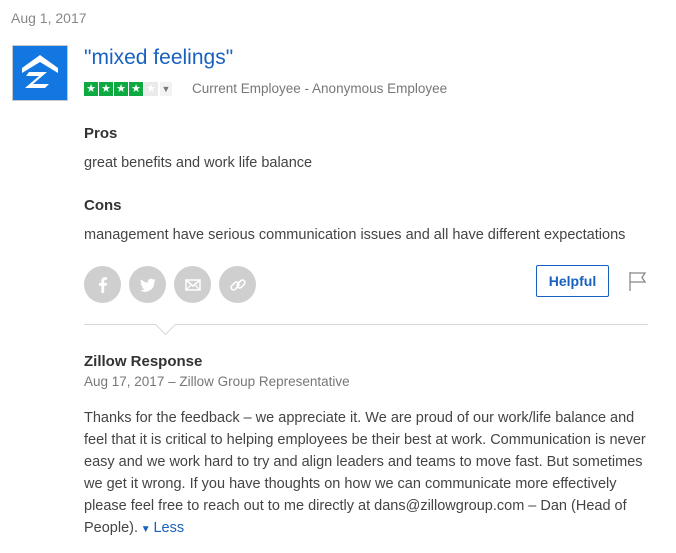  What do you see at coordinates (101, 133) in the screenshot?
I see `pros-label: Pros` at bounding box center [101, 133].